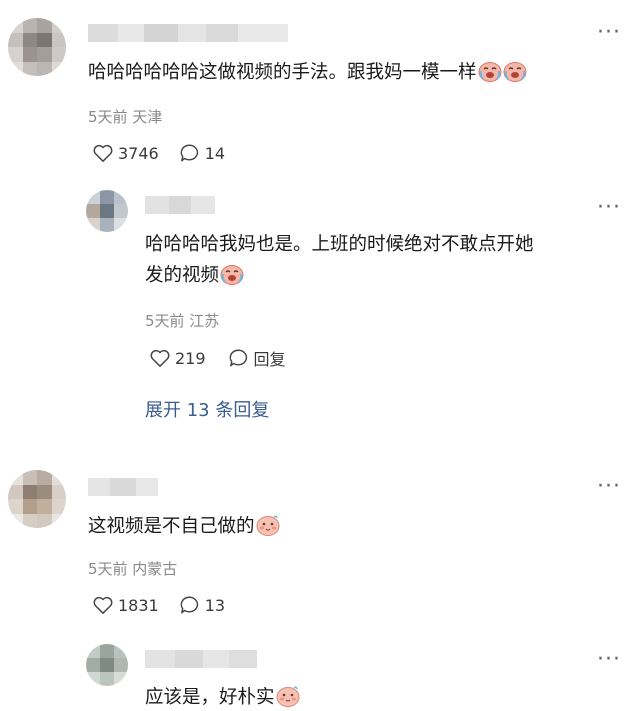 The image size is (640, 711). I want to click on like-button: 1831, so click(125, 605).